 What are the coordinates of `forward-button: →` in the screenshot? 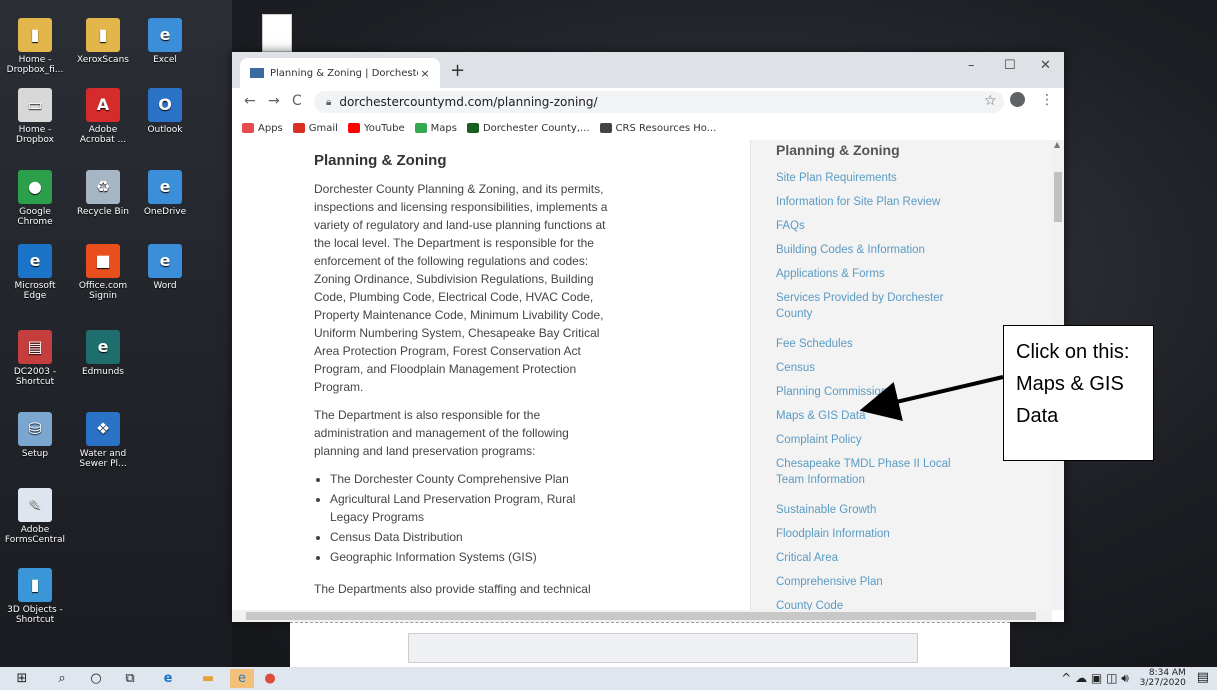 It's located at (274, 101).